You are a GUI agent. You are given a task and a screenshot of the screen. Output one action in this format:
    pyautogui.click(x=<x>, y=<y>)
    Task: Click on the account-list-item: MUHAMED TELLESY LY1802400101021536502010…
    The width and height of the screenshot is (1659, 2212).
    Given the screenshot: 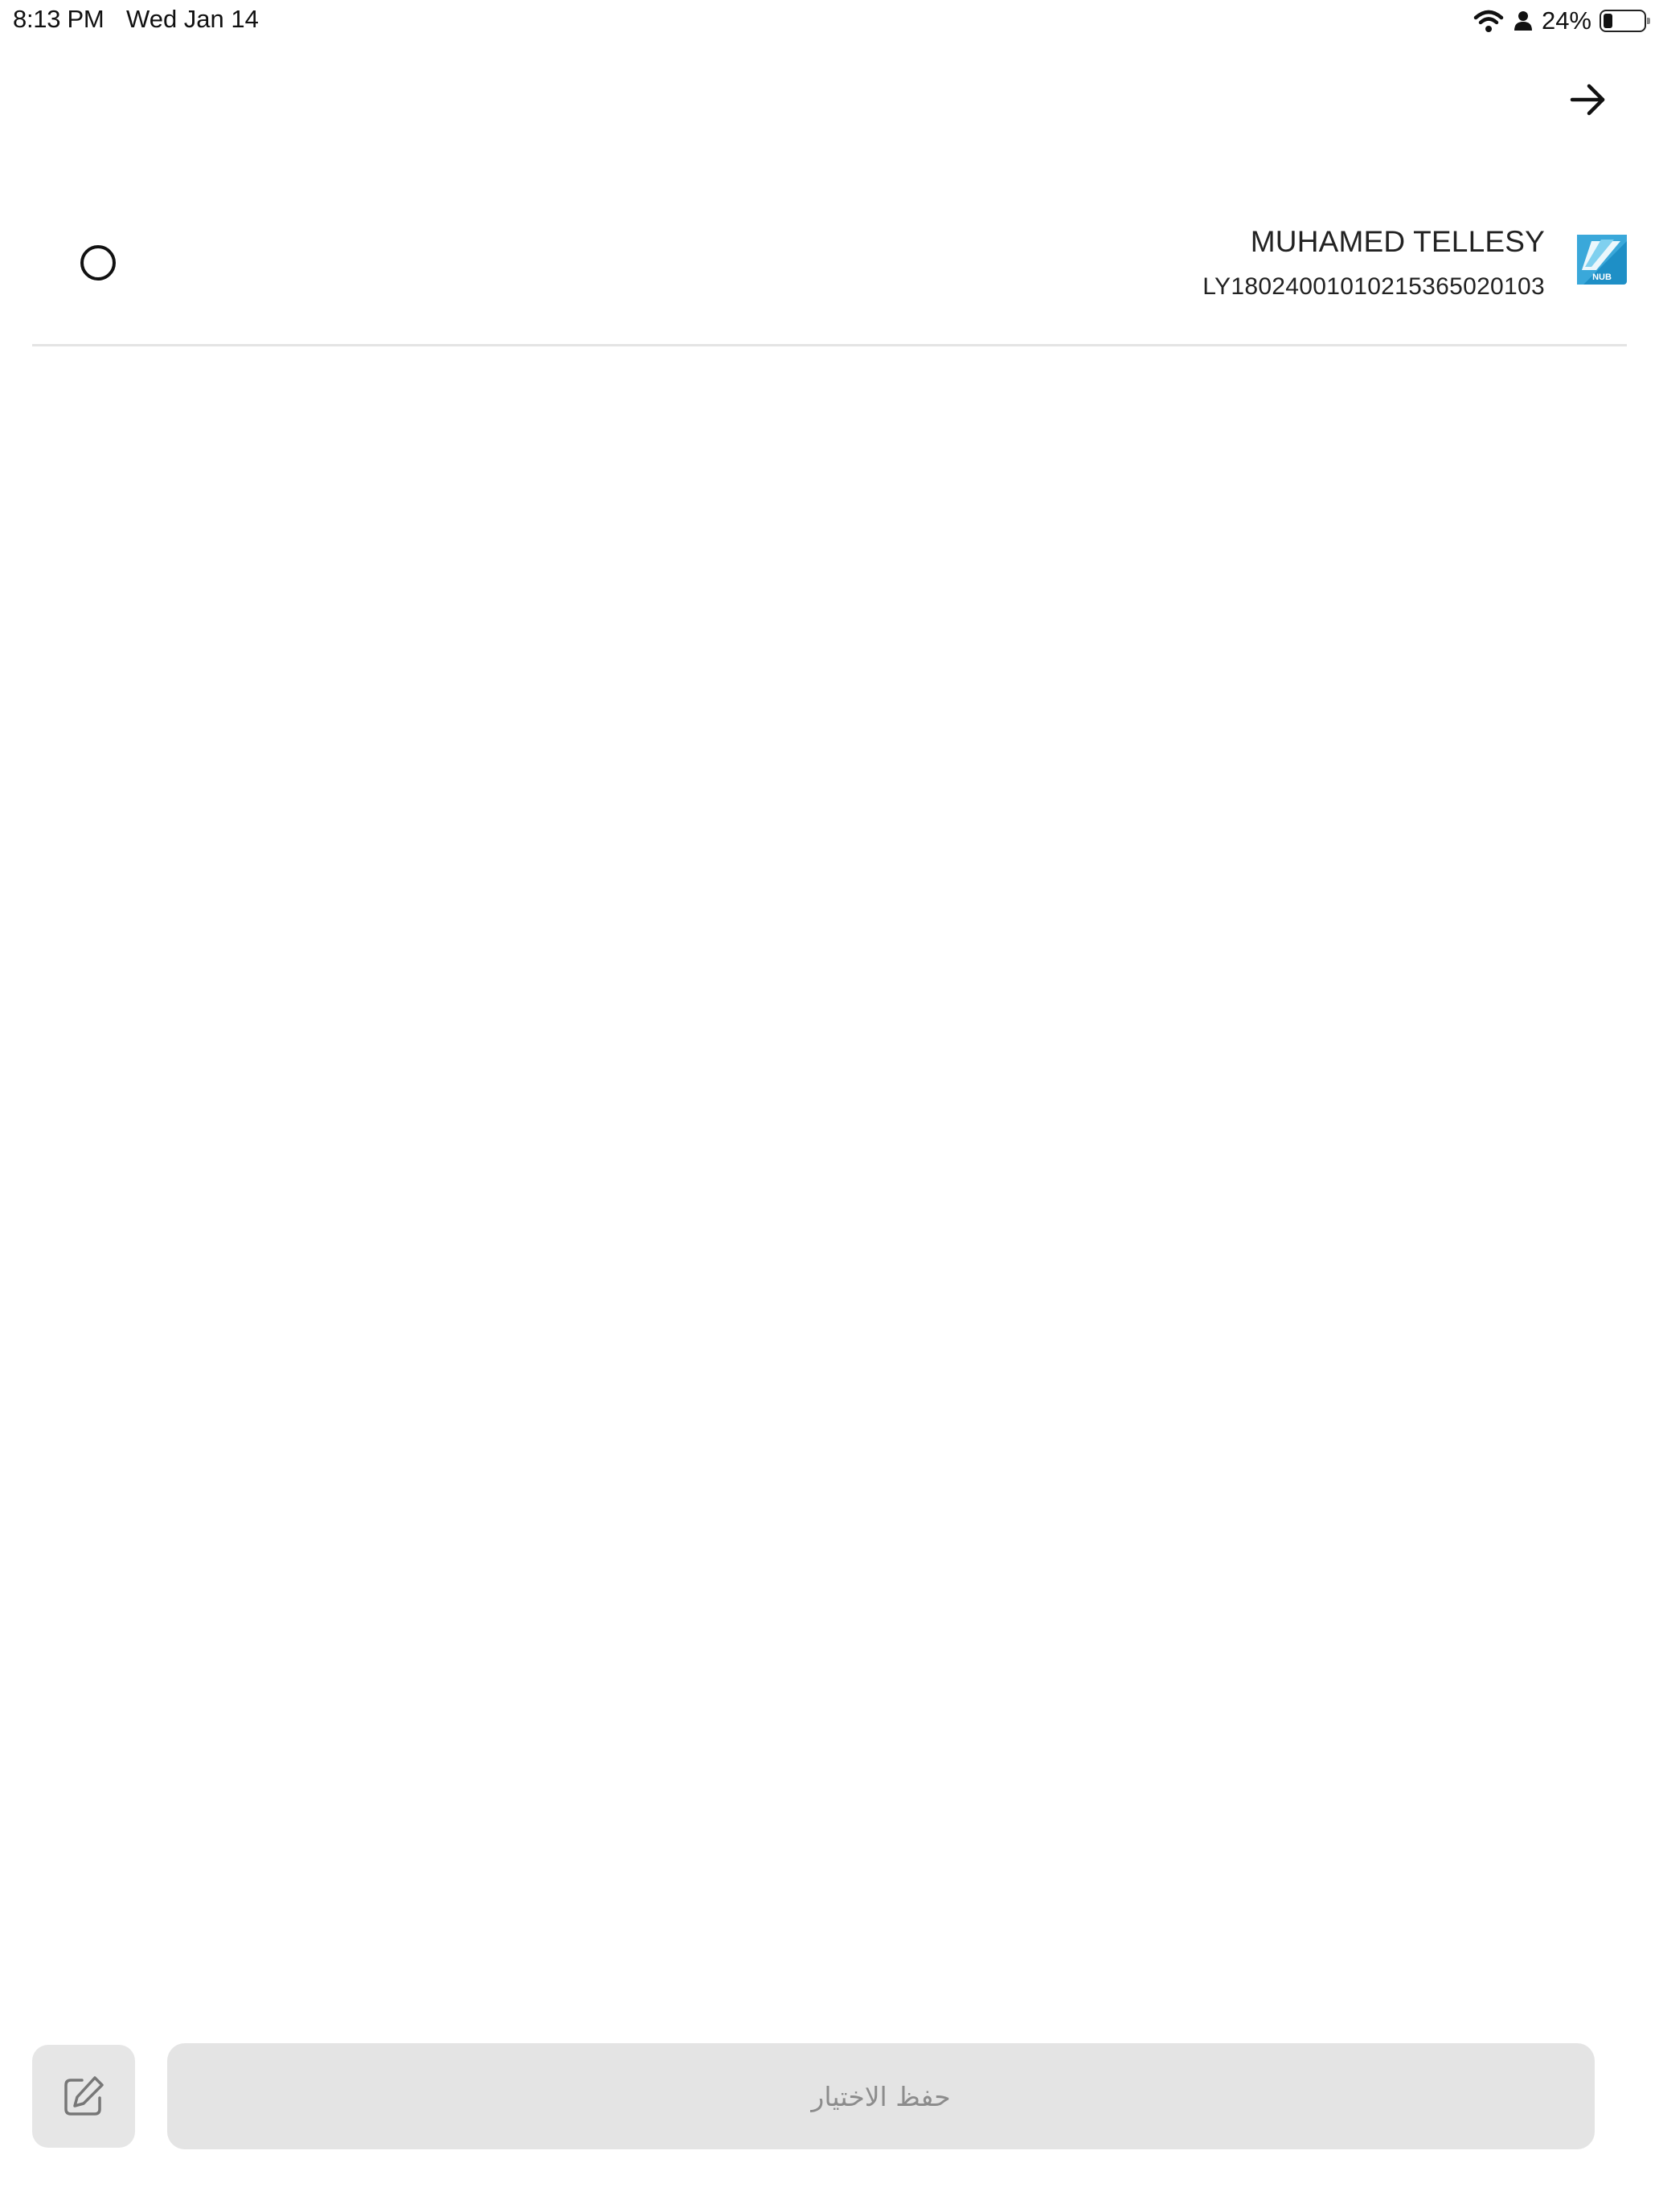 What is the action you would take?
    pyautogui.click(x=829, y=273)
    